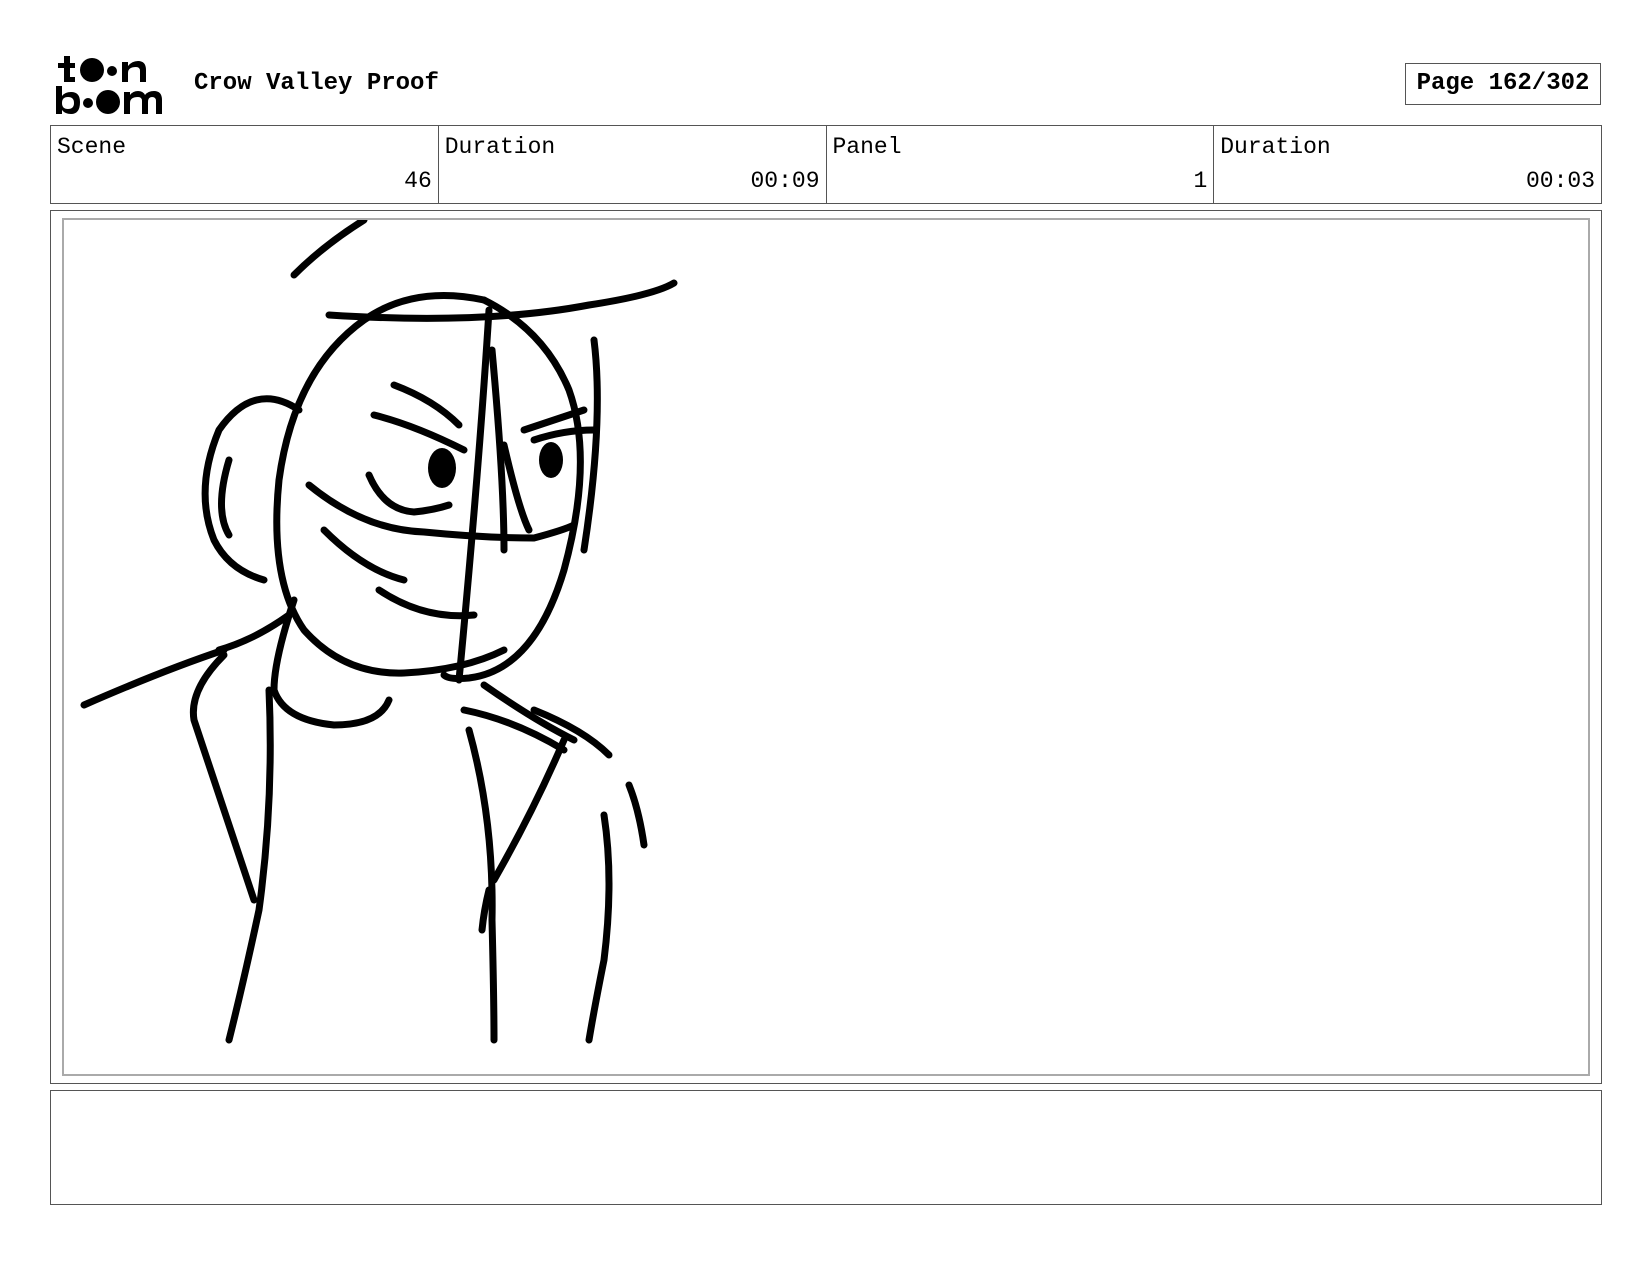 The width and height of the screenshot is (1650, 1275). I want to click on panel-duration-label: Duration, so click(1275, 147).